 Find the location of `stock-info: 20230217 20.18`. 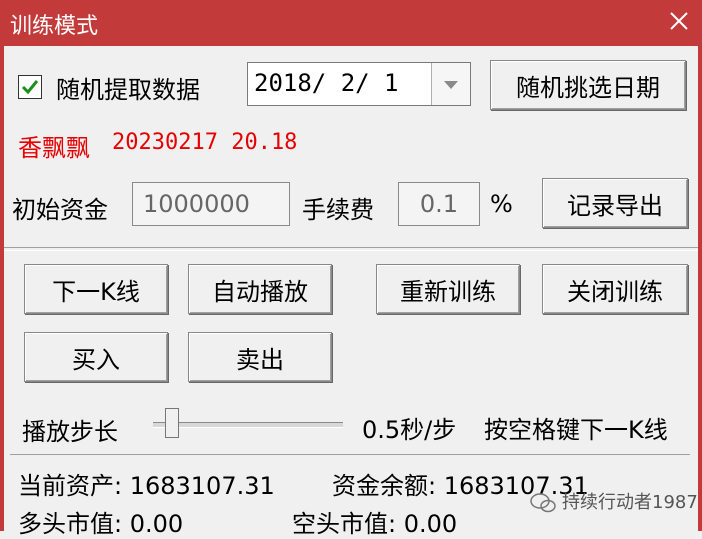

stock-info: 20230217 20.18 is located at coordinates (205, 142).